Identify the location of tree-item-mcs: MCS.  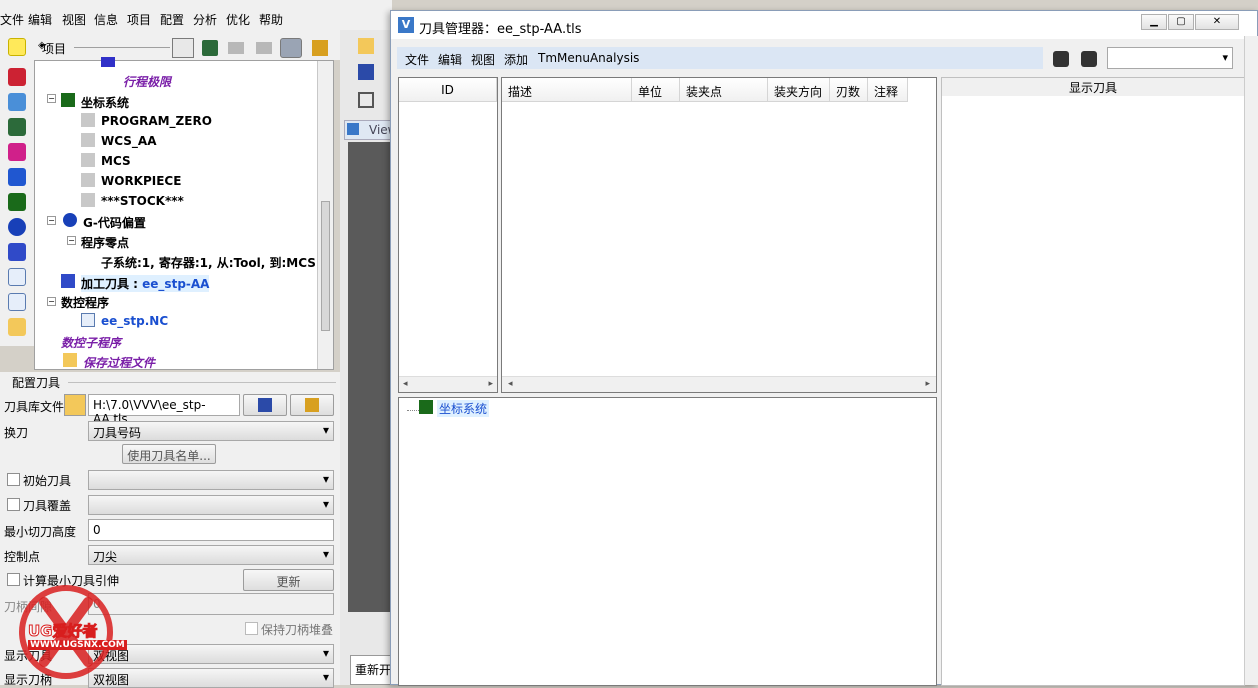
(116, 161).